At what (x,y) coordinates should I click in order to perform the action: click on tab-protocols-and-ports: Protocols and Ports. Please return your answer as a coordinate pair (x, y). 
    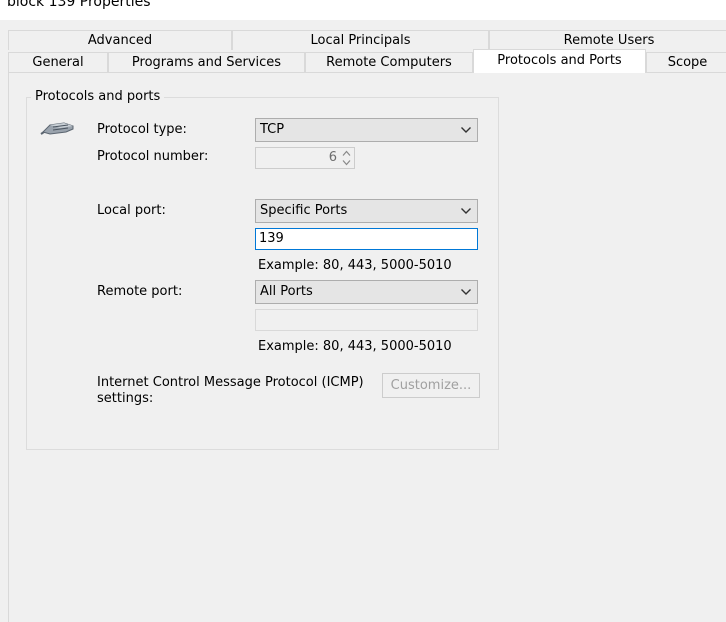
    Looking at the image, I should click on (559, 61).